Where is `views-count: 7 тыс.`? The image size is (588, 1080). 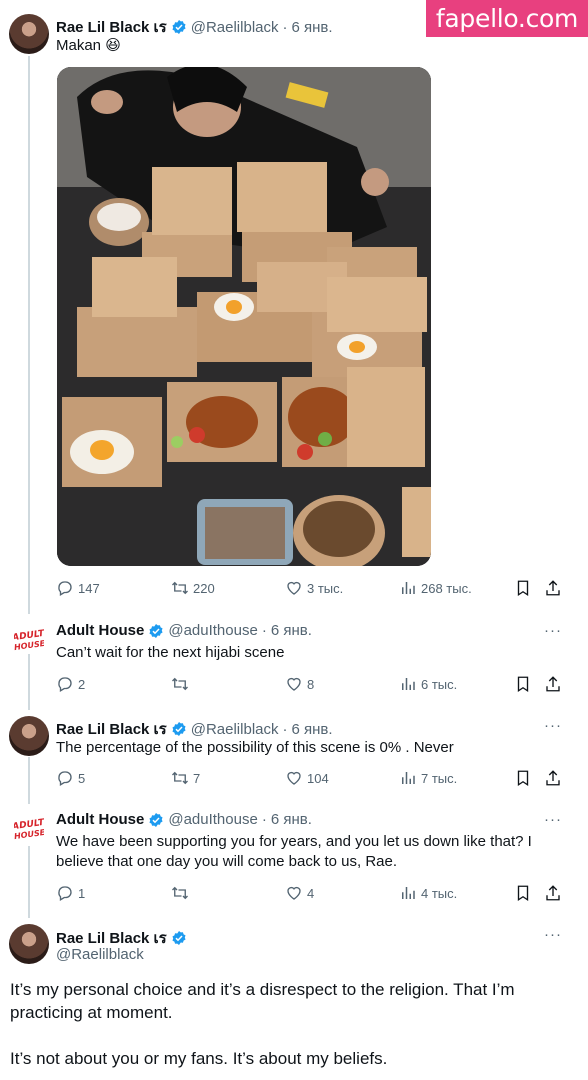
views-count: 7 тыс. is located at coordinates (439, 778).